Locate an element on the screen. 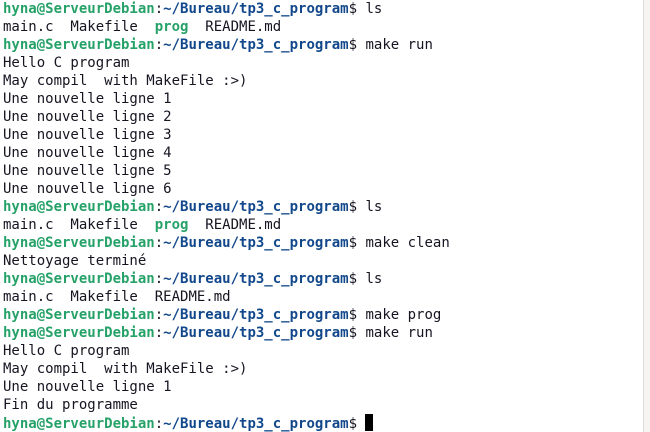 This screenshot has width=650, height=432. text-cursor is located at coordinates (369, 422).